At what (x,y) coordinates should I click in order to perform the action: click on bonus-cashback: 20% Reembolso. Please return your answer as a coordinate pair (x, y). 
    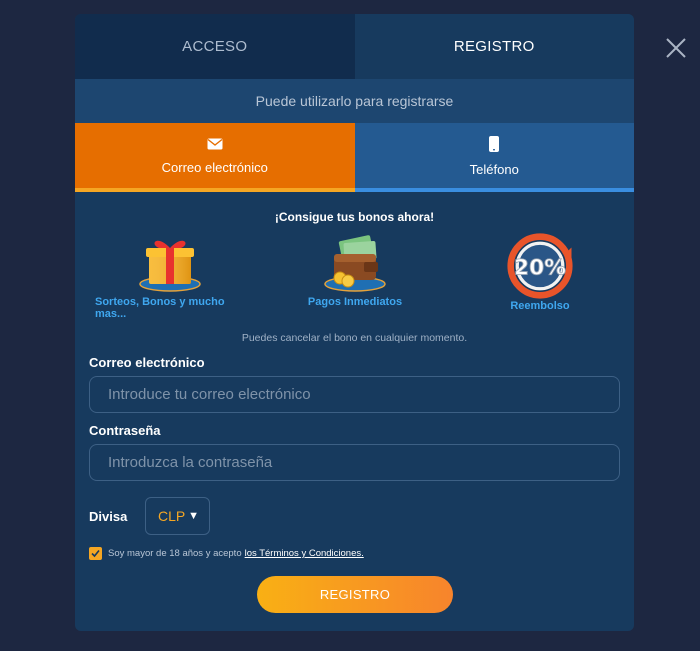
    Looking at the image, I should click on (540, 272).